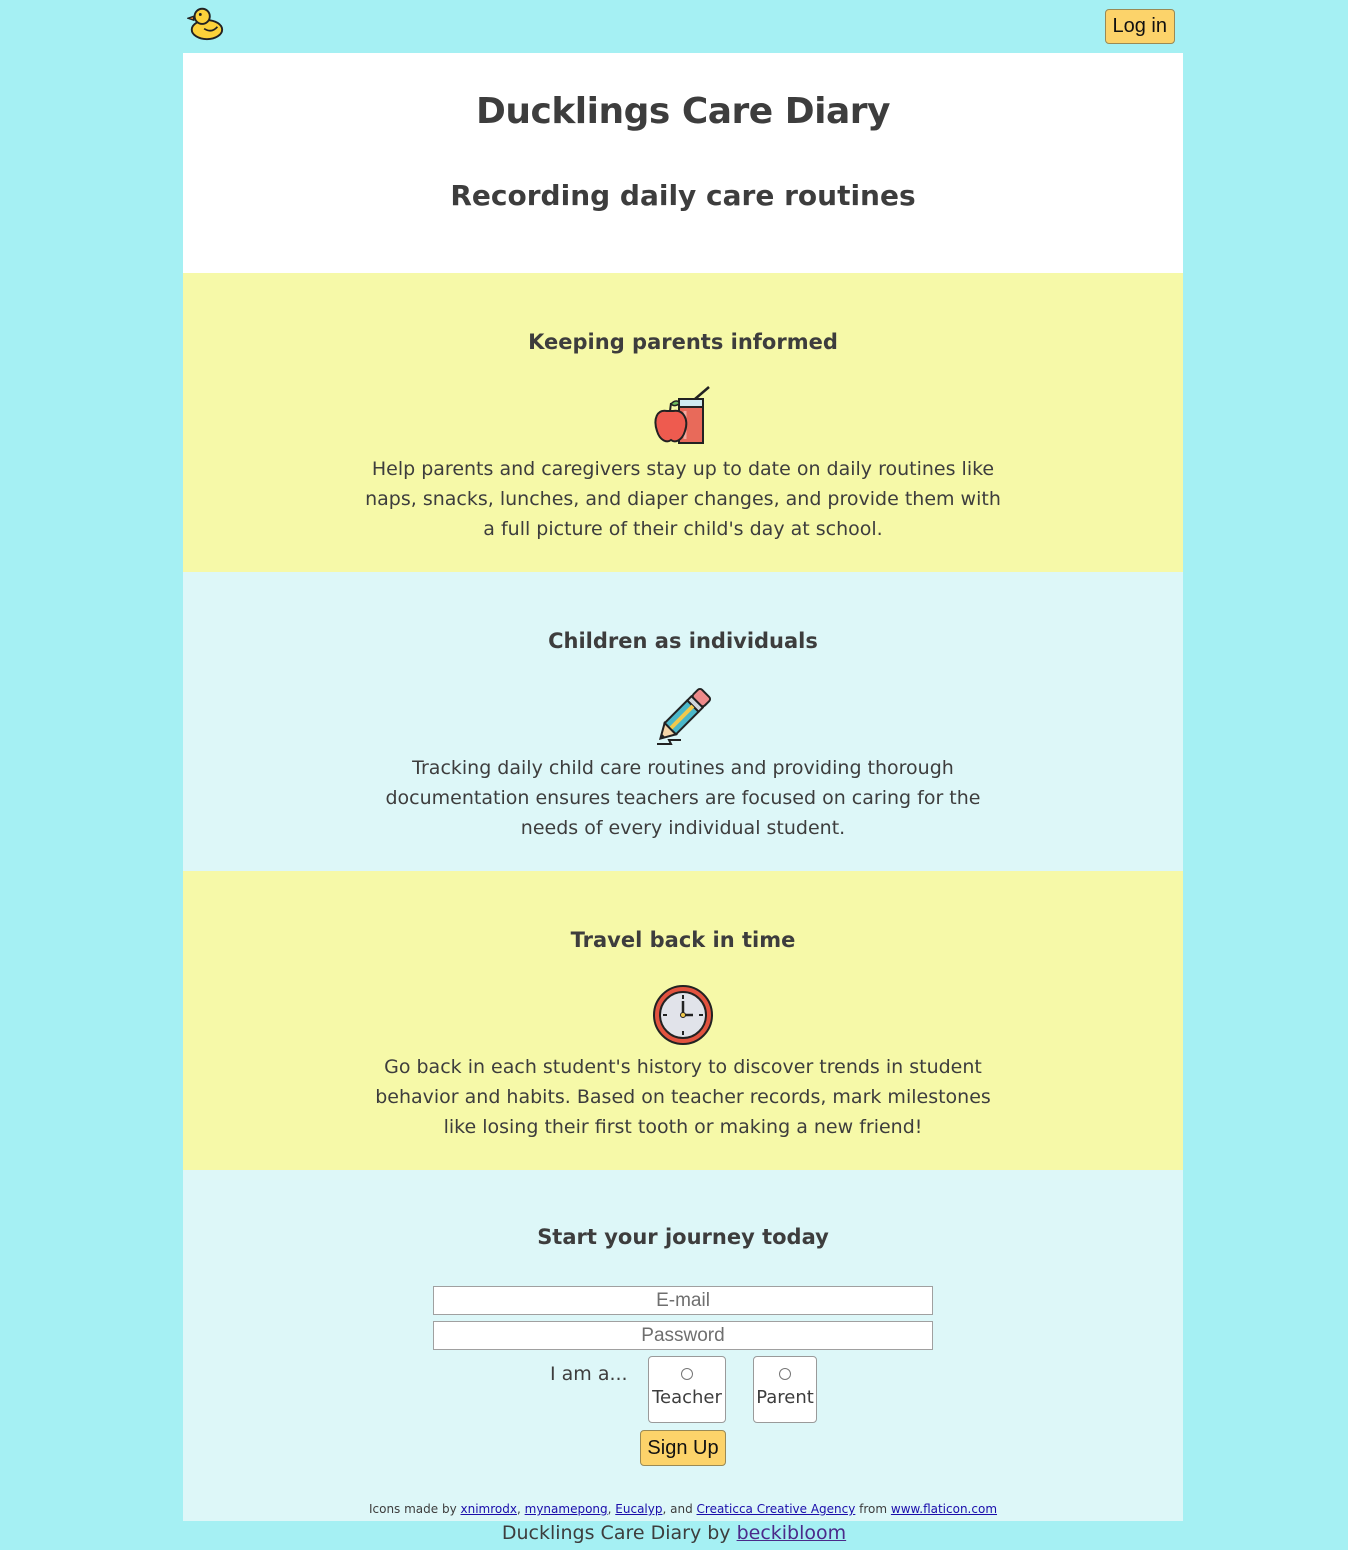 This screenshot has height=1550, width=1348. Describe the element at coordinates (683, 342) in the screenshot. I see `feature-title: Keeping parents informed` at that location.